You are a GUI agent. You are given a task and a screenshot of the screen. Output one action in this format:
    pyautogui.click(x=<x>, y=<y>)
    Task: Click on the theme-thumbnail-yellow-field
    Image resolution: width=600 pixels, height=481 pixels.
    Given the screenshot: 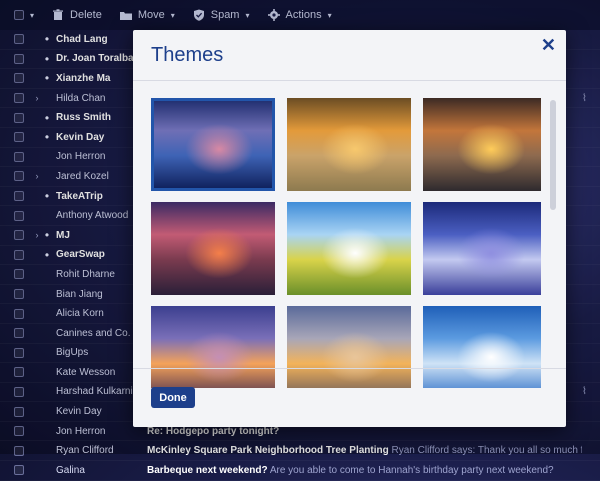 What is the action you would take?
    pyautogui.click(x=349, y=248)
    